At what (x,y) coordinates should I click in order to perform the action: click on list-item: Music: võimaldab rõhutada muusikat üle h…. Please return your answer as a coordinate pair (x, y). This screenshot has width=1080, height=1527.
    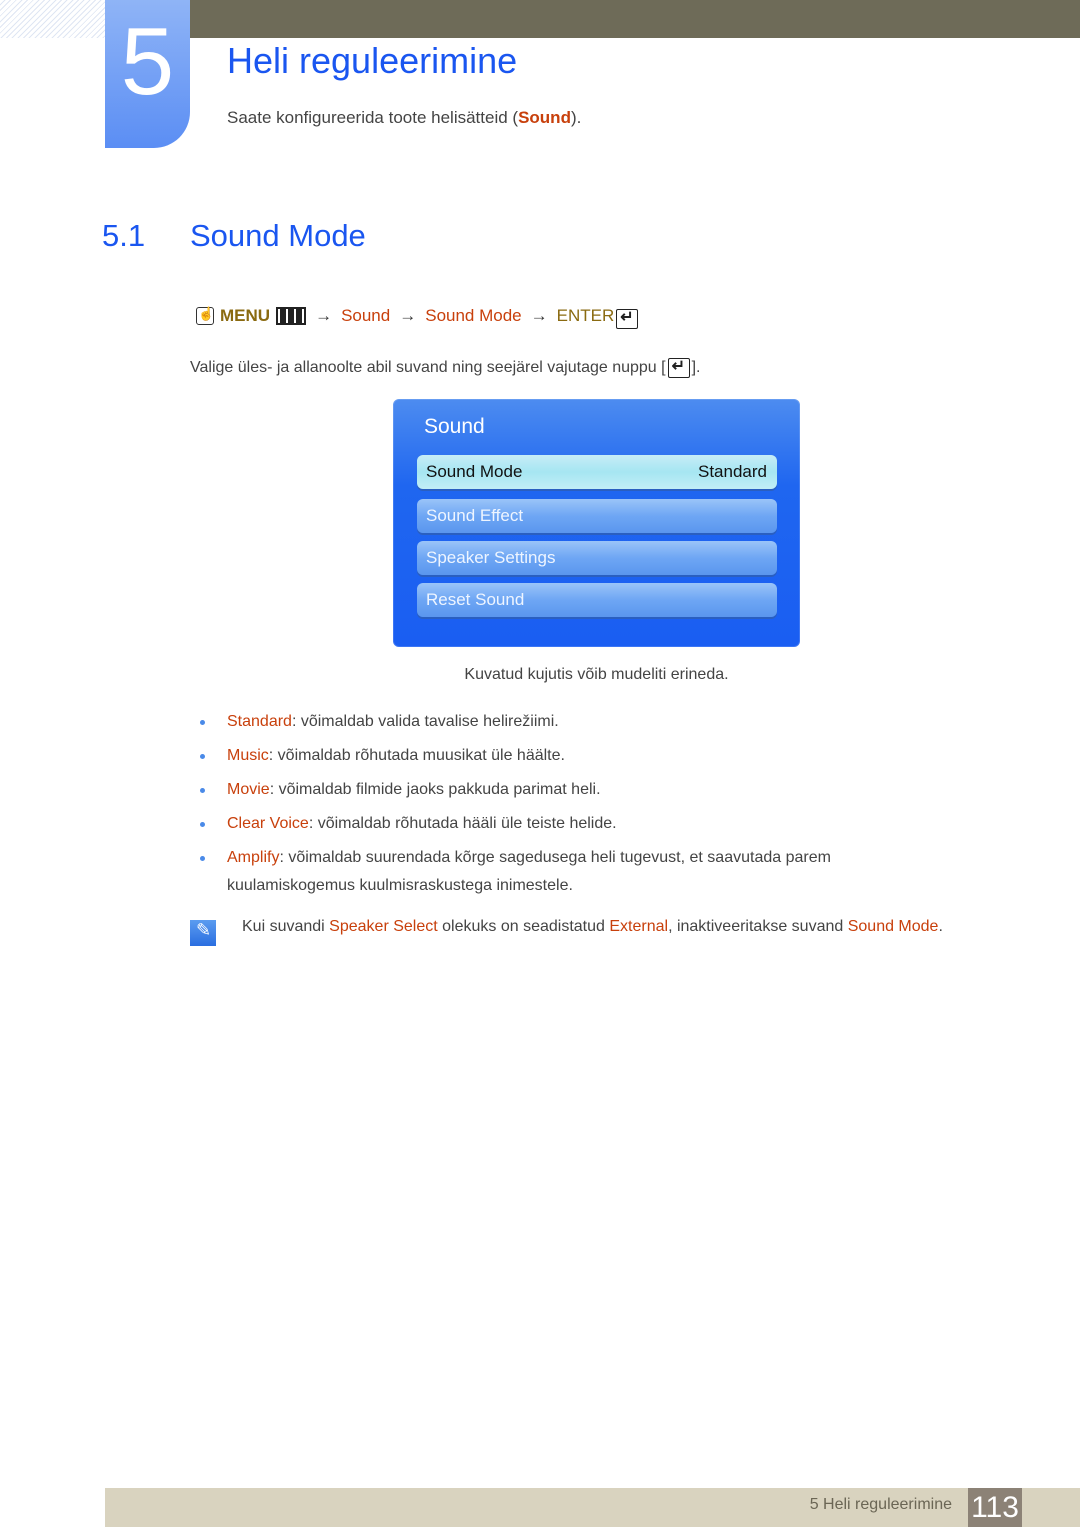
    Looking at the image, I should click on (560, 756).